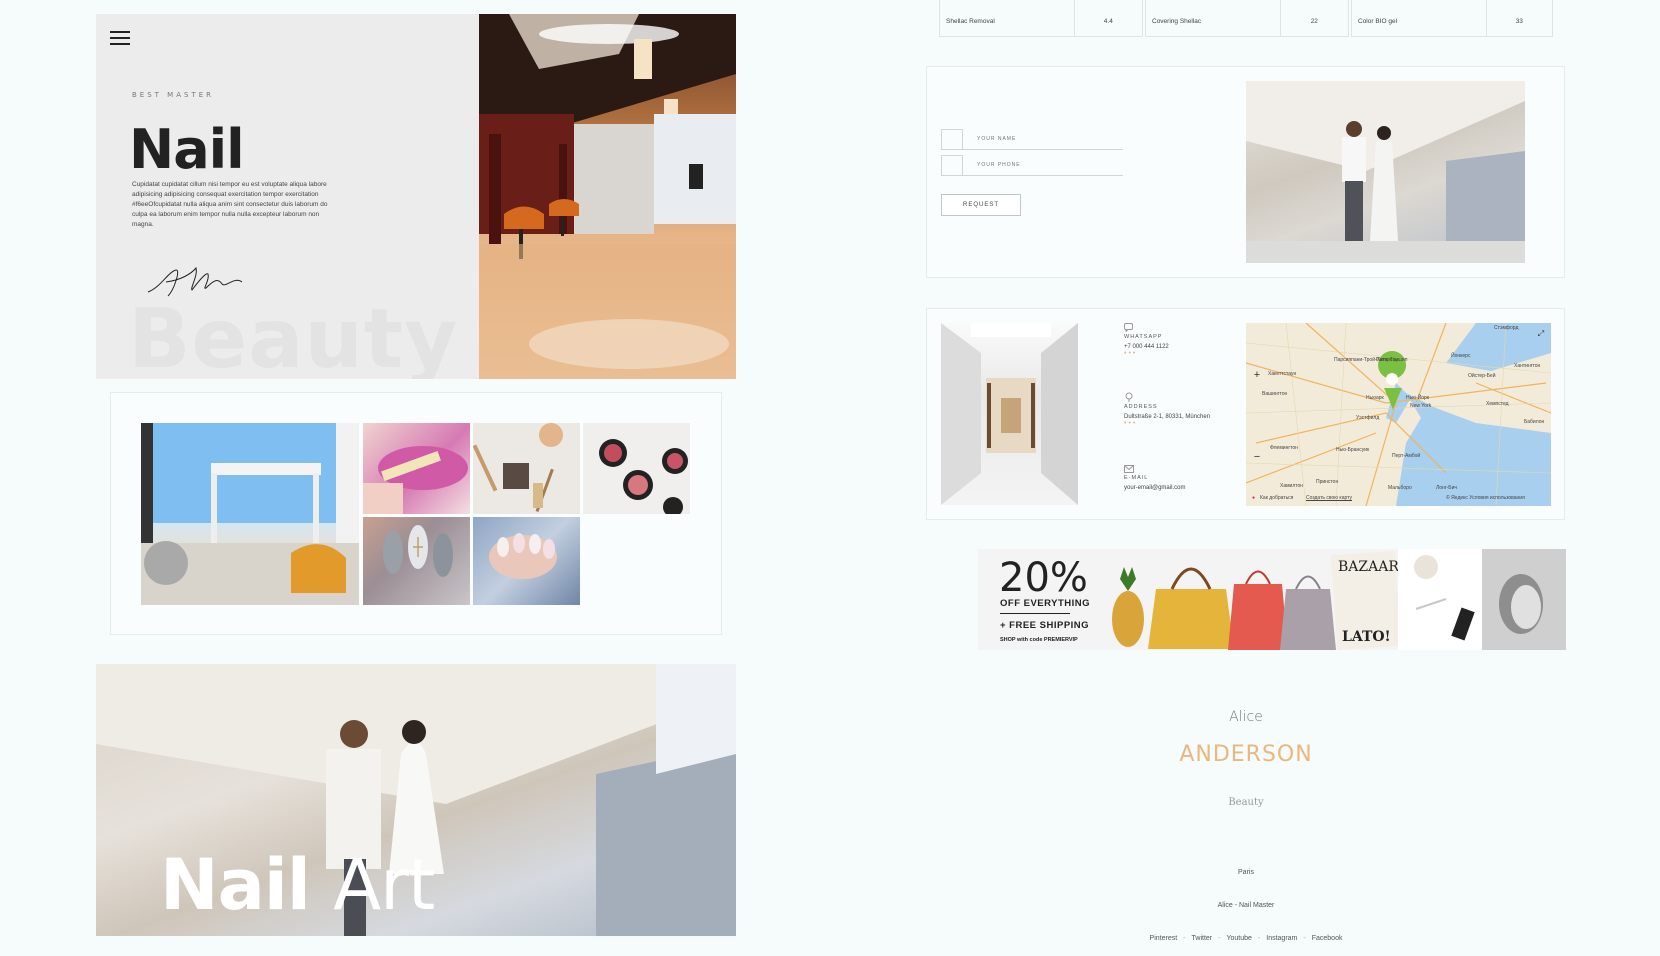  Describe the element at coordinates (173, 95) in the screenshot. I see `hero-eyebrow: BEST MASTER` at that location.